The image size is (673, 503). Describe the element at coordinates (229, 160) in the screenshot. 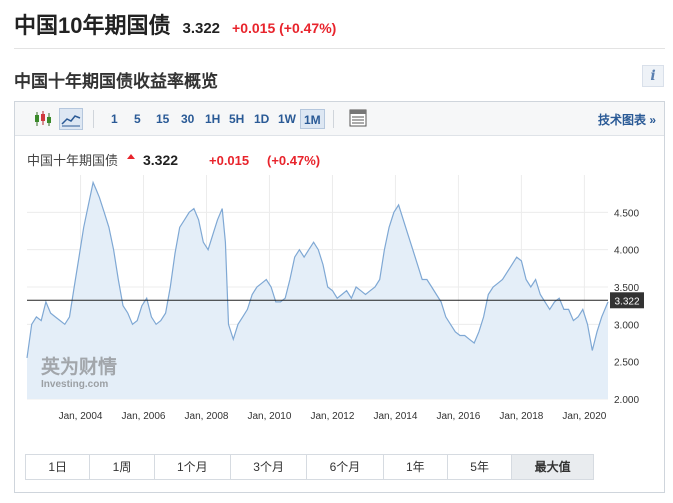

I see `legend-change: +0.015` at that location.